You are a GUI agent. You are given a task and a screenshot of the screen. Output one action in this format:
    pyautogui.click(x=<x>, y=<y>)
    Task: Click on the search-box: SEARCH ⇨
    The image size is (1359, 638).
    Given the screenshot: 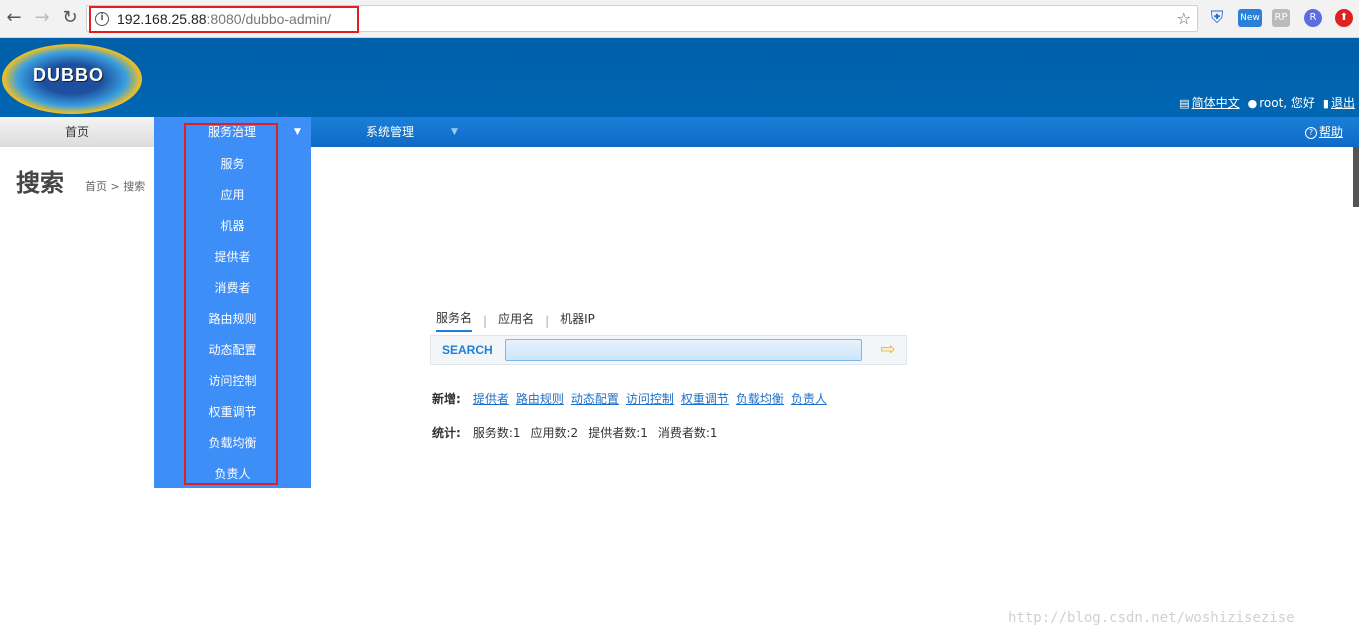 What is the action you would take?
    pyautogui.click(x=668, y=350)
    